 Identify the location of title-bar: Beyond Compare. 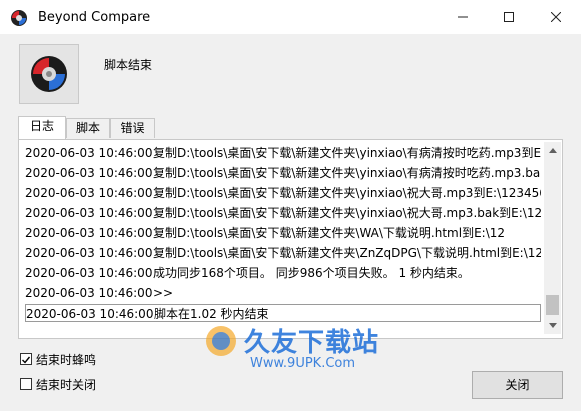
(290, 17).